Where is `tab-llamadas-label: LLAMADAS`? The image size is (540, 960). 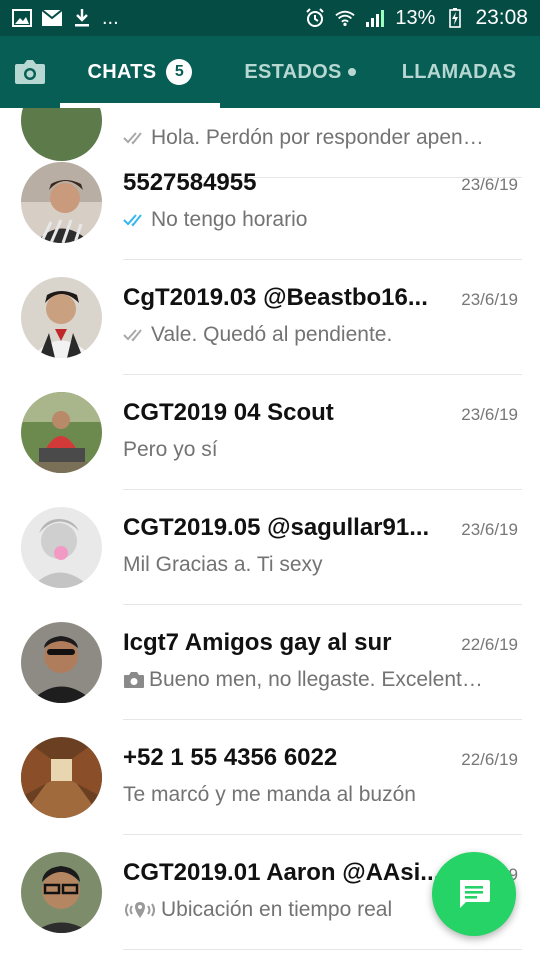 tab-llamadas-label: LLAMADAS is located at coordinates (459, 71).